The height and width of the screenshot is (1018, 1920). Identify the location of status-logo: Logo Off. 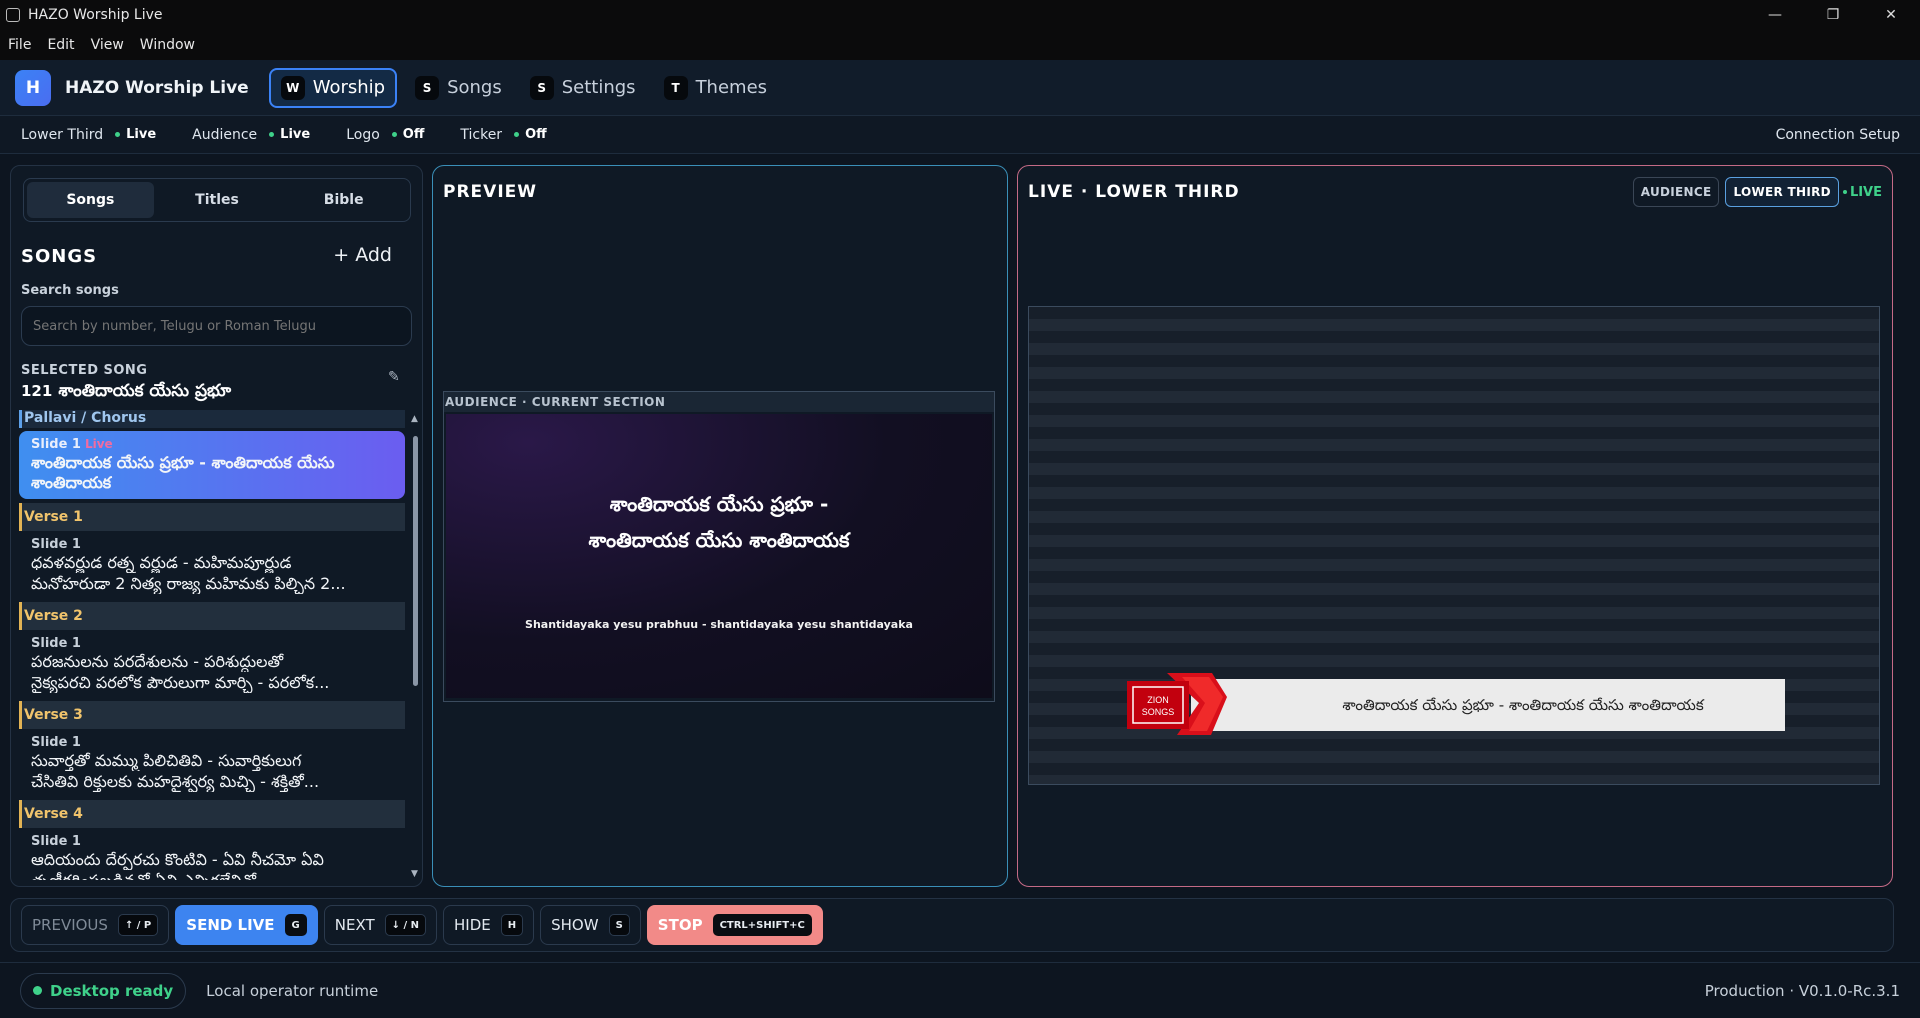
(385, 135).